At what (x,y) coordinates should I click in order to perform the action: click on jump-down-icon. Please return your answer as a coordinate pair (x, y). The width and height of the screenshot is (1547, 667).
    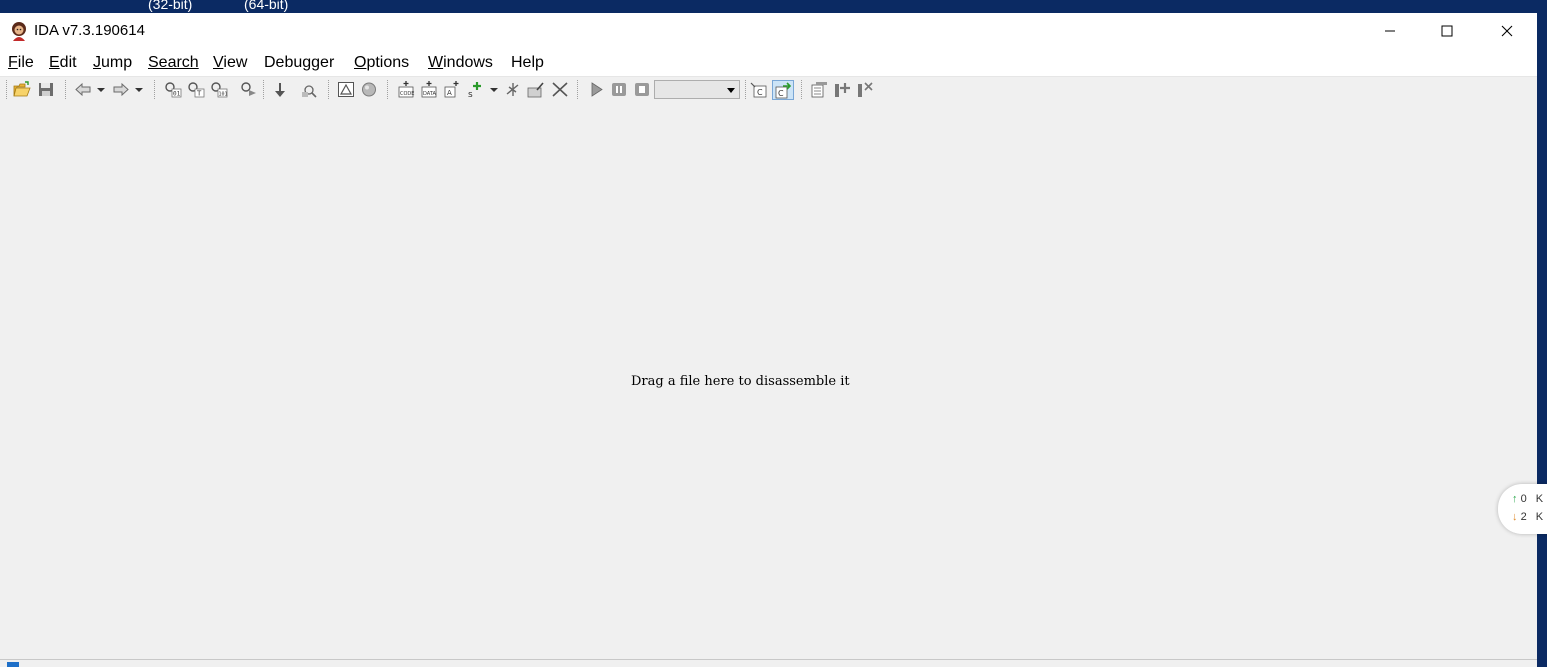
    Looking at the image, I should click on (280, 89).